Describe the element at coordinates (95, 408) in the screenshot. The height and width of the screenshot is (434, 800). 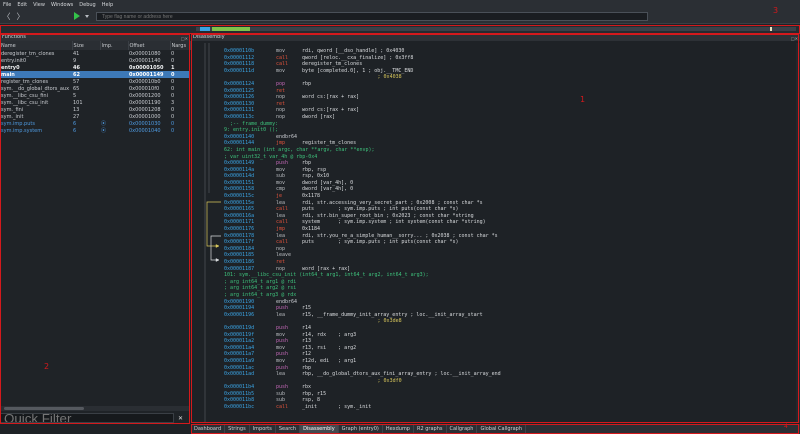
I see `functions-horizontal-scrollbar` at that location.